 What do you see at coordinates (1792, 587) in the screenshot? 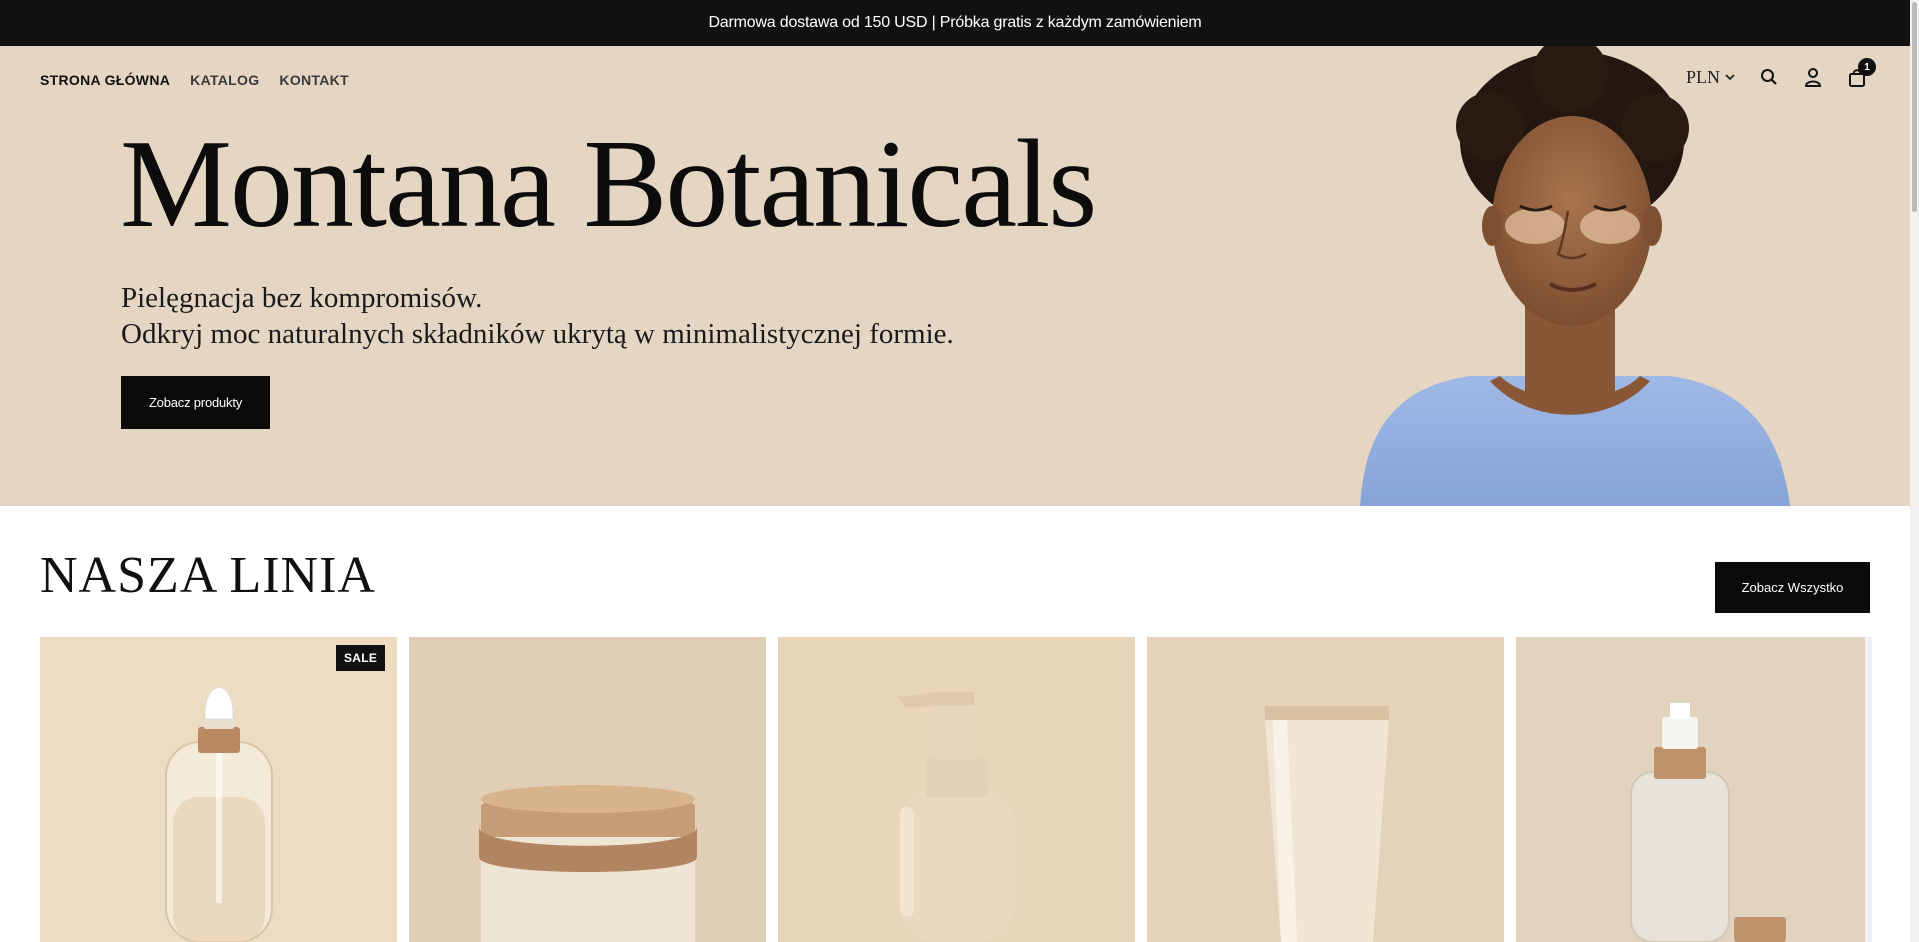
I see `view-all-button: Zobacz Wszystko` at bounding box center [1792, 587].